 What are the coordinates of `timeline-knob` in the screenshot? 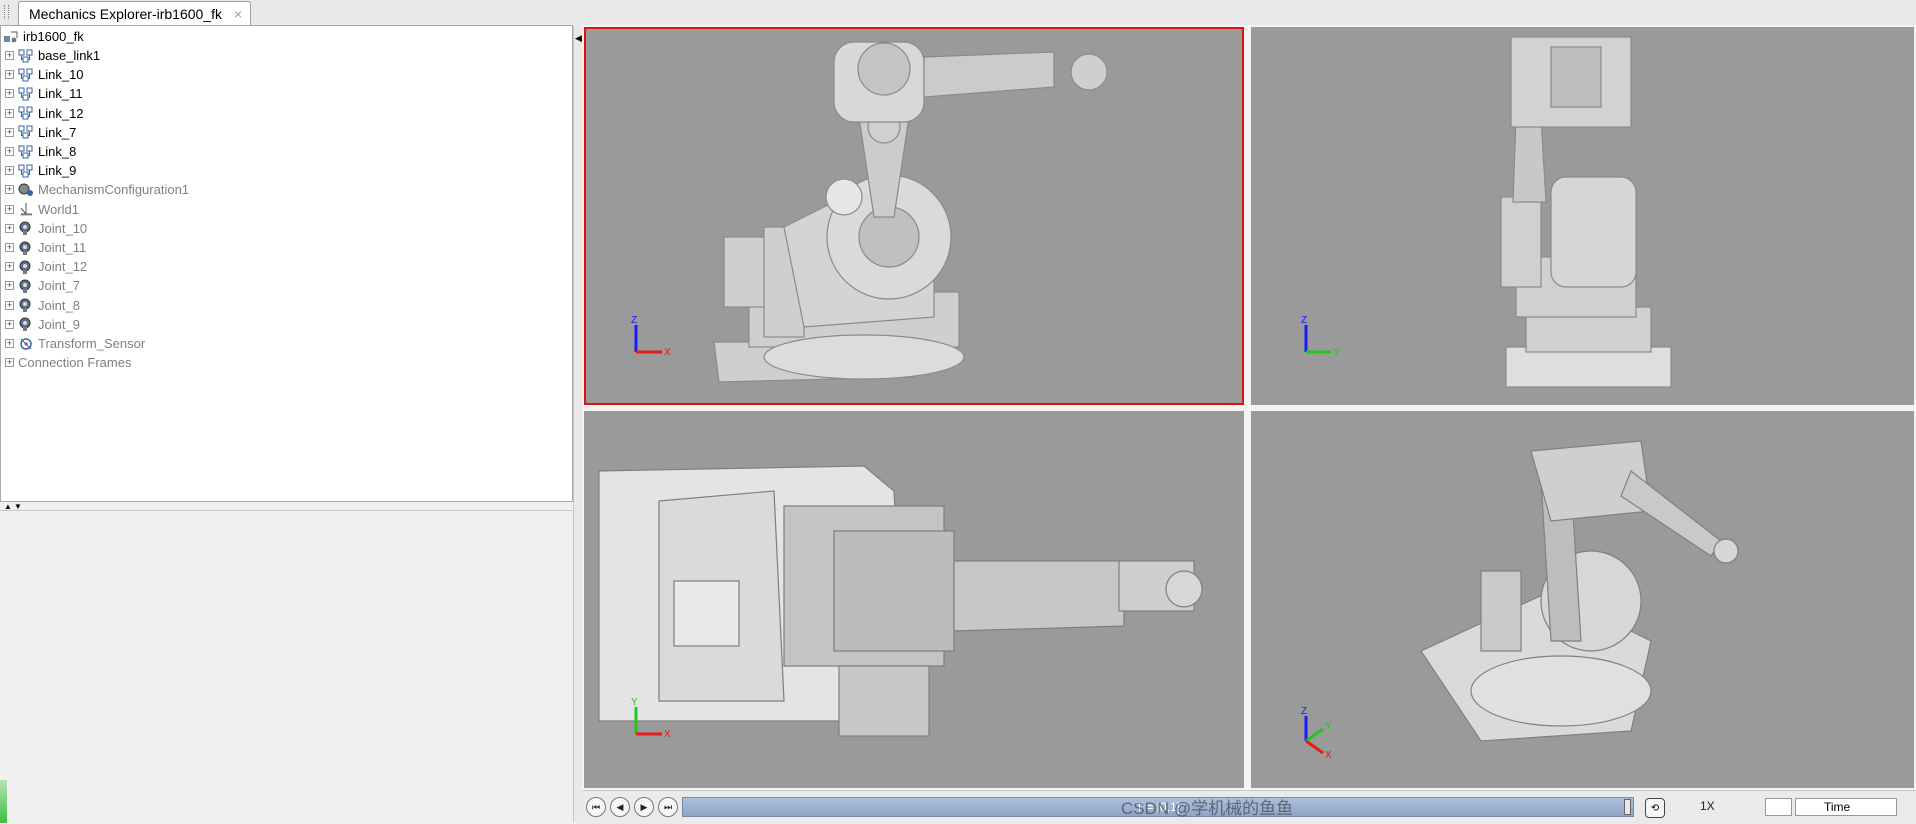 It's located at (1627, 807).